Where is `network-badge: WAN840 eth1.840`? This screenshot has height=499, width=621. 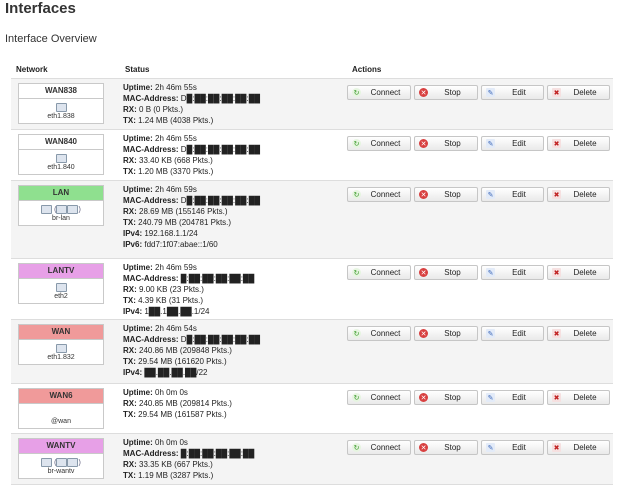
network-badge: WAN840 eth1.840 is located at coordinates (61, 154).